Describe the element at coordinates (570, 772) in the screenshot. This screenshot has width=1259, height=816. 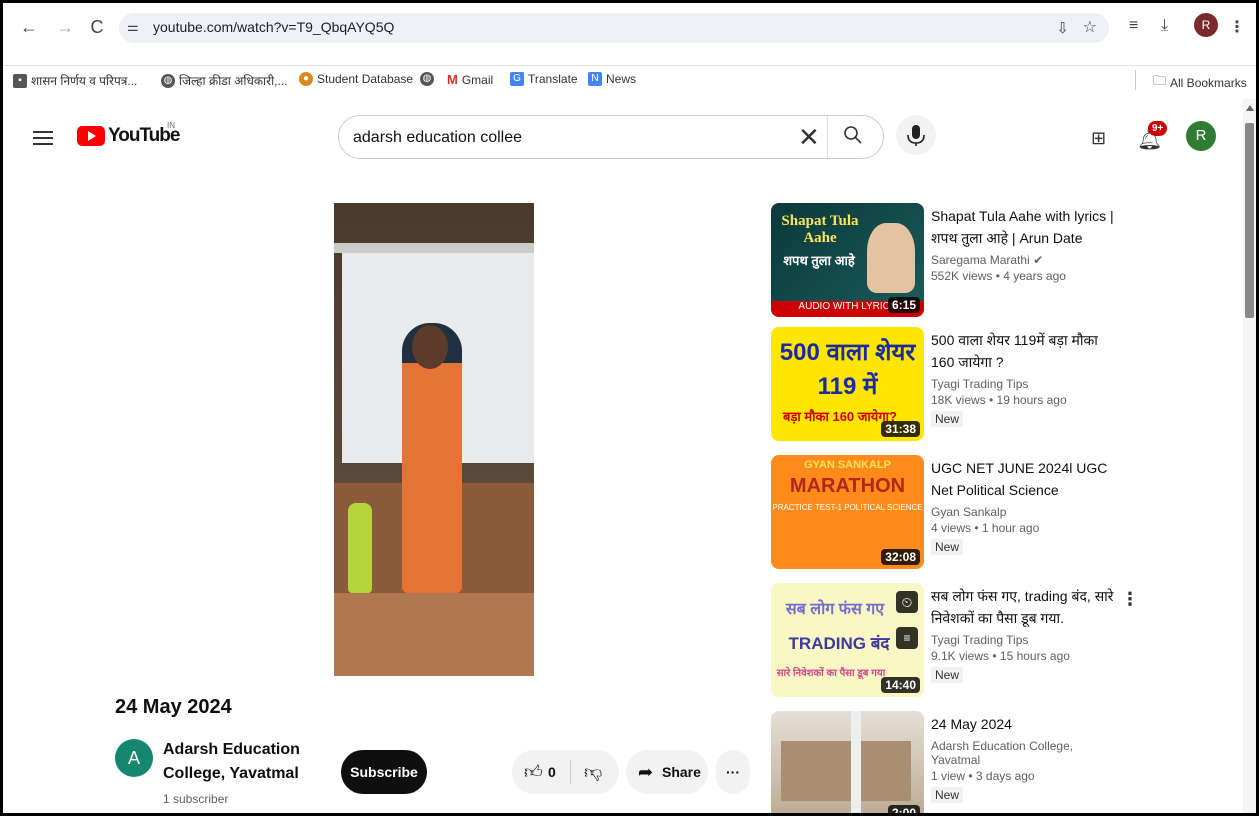
I see `like-divider` at that location.